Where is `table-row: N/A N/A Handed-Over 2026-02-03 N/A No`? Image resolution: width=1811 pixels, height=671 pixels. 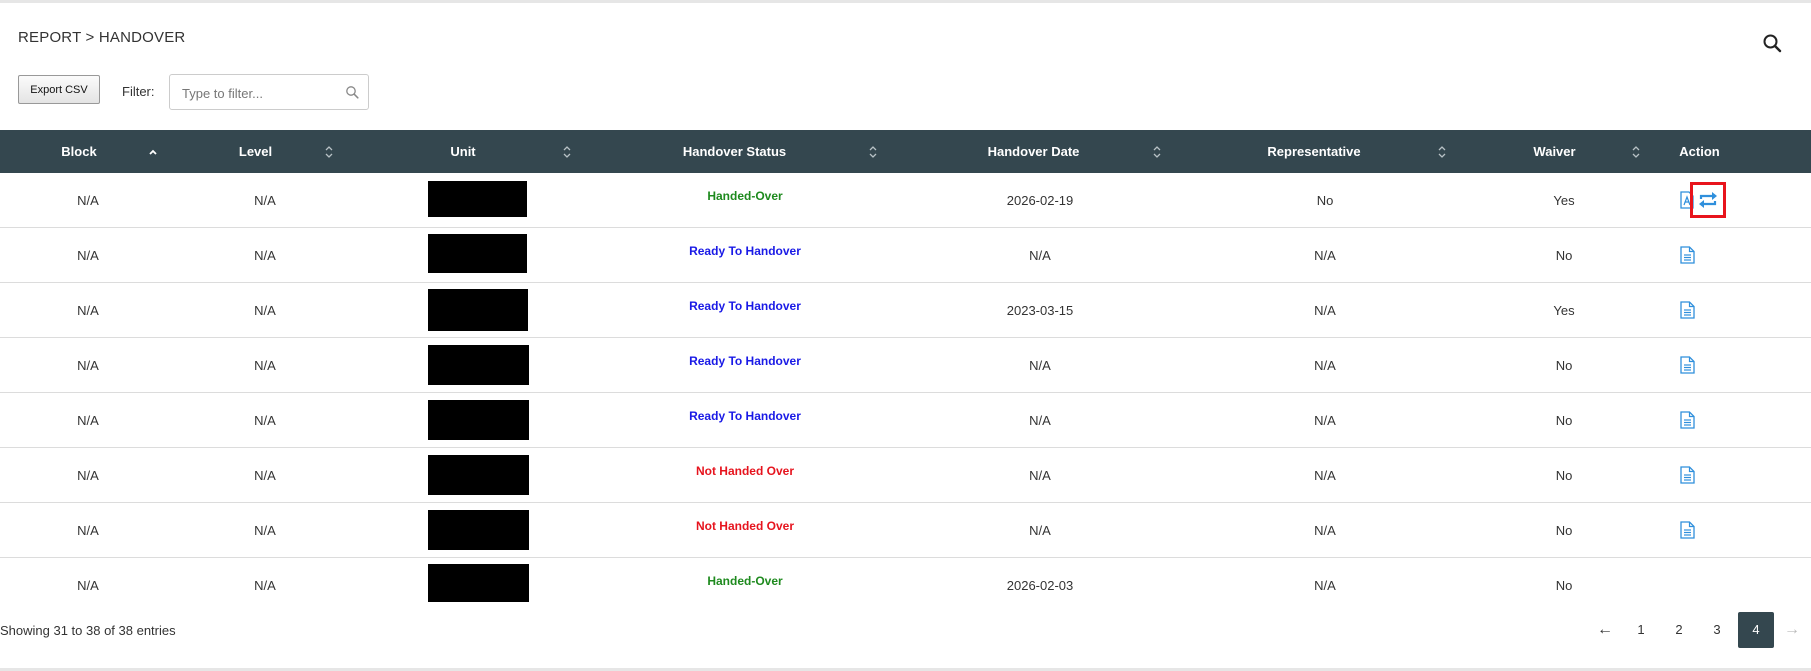
table-row: N/A N/A Handed-Over 2026-02-03 N/A No is located at coordinates (905, 585).